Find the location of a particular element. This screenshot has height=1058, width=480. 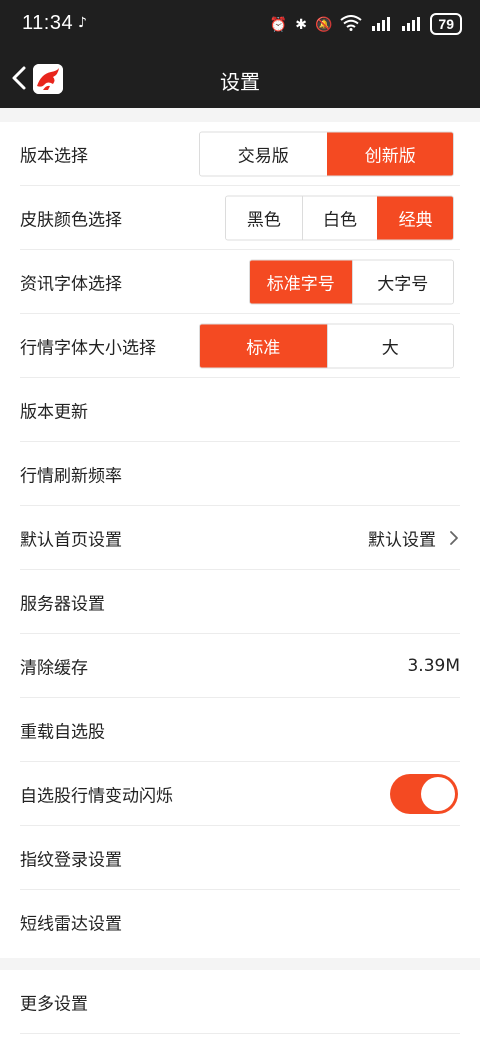

status-time: 11:34 is located at coordinates (48, 23).